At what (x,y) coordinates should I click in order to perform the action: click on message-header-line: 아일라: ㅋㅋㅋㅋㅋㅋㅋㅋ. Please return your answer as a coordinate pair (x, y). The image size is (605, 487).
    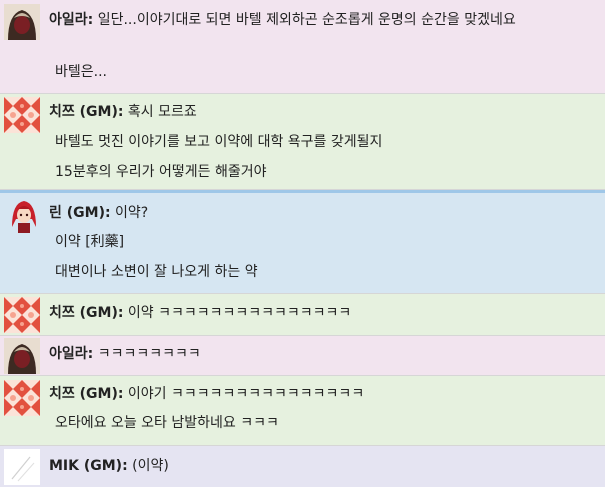
    Looking at the image, I should click on (321, 354).